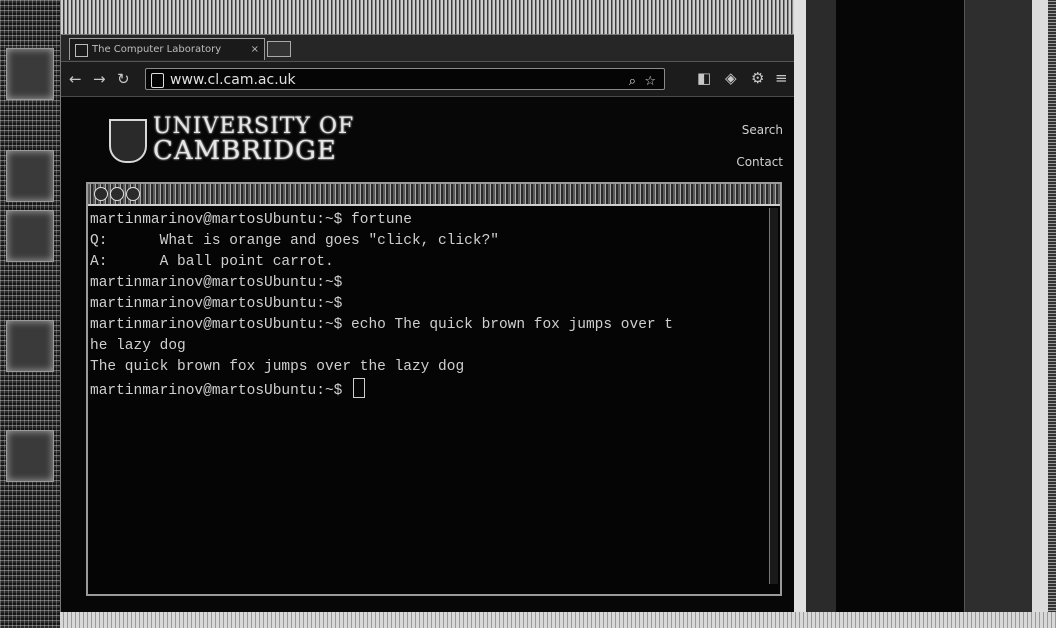  Describe the element at coordinates (255, 49) in the screenshot. I see `tab-close-icon: ×` at that location.